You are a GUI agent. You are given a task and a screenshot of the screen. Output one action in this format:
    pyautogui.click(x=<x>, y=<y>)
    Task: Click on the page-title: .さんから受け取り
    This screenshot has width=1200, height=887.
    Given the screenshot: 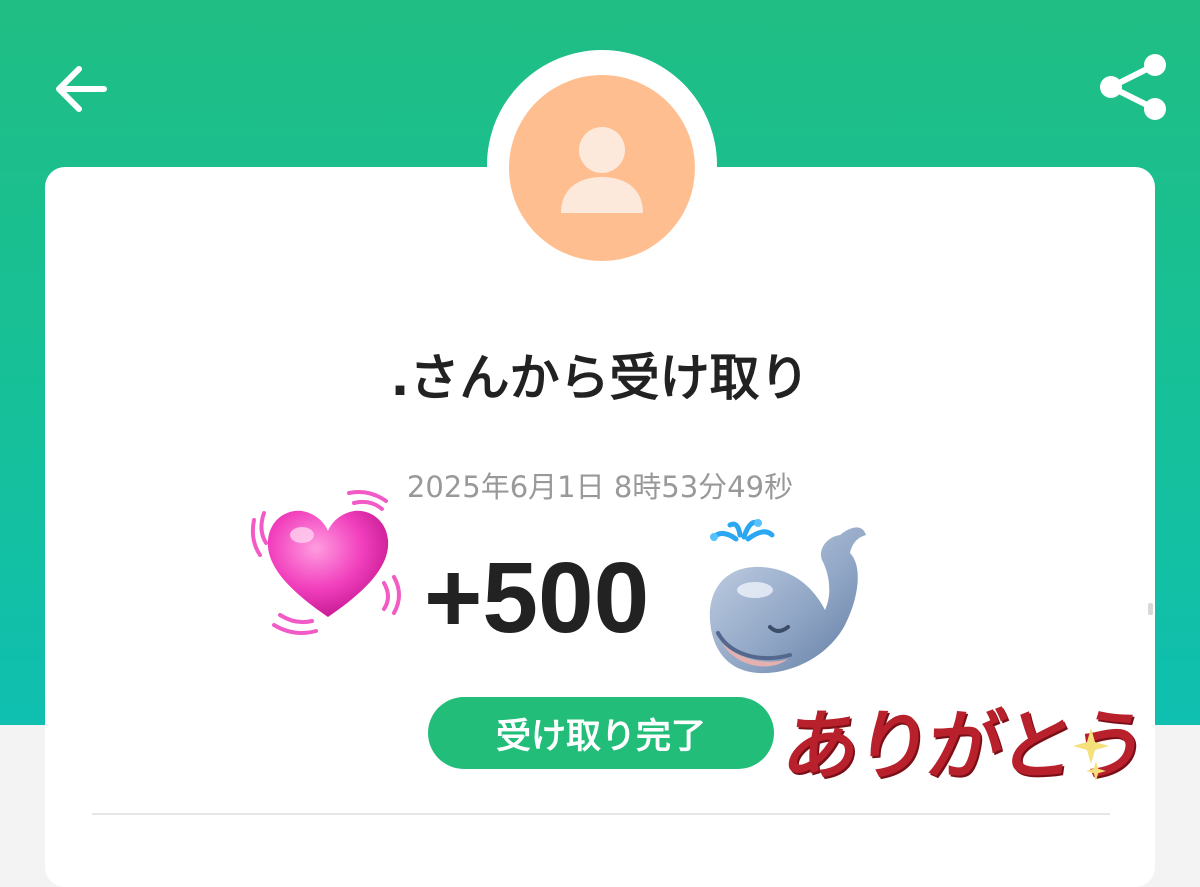 What is the action you would take?
    pyautogui.click(x=600, y=378)
    